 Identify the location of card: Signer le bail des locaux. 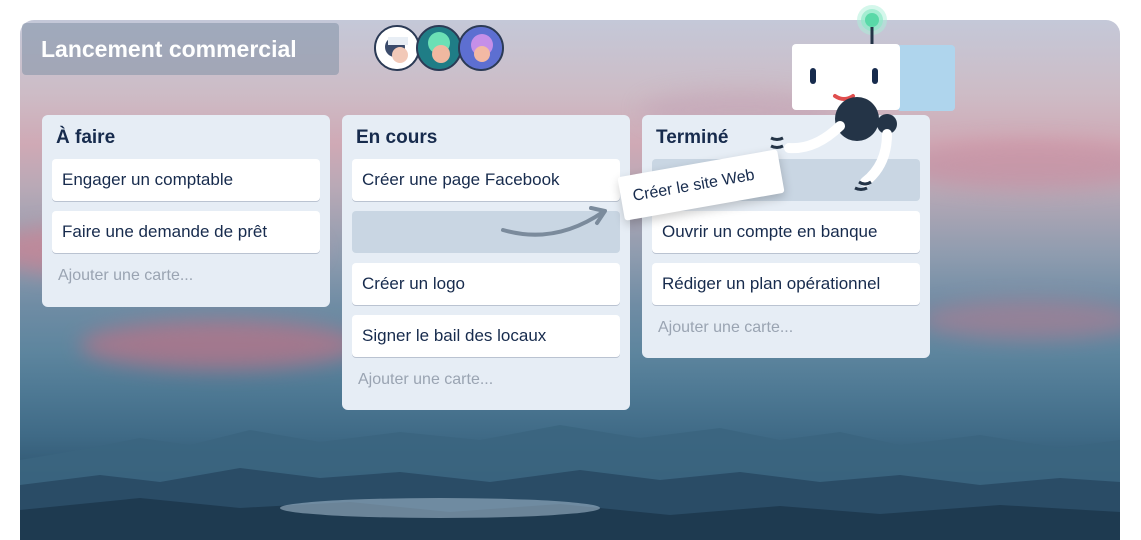
(486, 336).